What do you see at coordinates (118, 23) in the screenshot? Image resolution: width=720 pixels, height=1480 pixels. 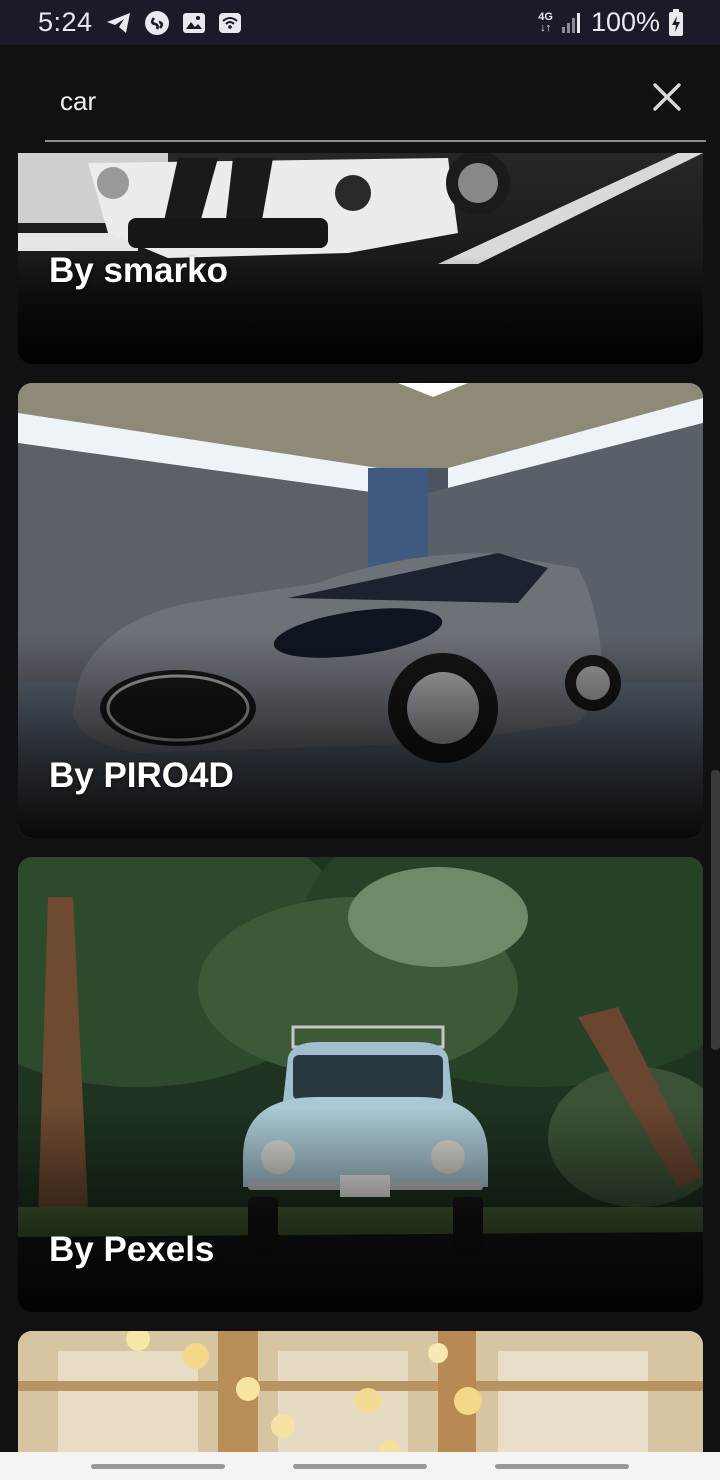 I see `telegram-icon` at bounding box center [118, 23].